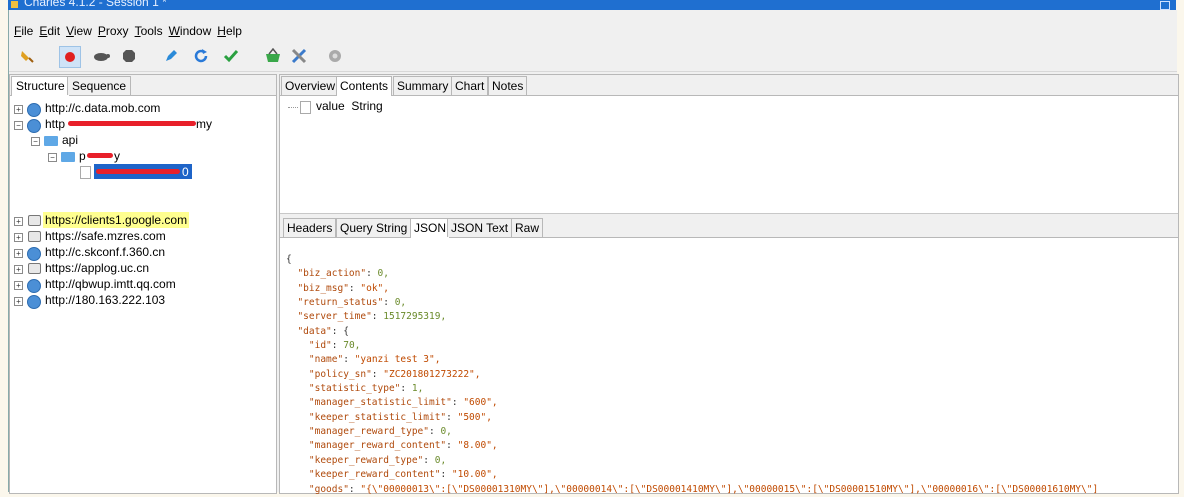 This screenshot has width=1184, height=497. Describe the element at coordinates (729, 85) in the screenshot. I see `content-tabs: Overview Contents Summary Chart Notes` at that location.